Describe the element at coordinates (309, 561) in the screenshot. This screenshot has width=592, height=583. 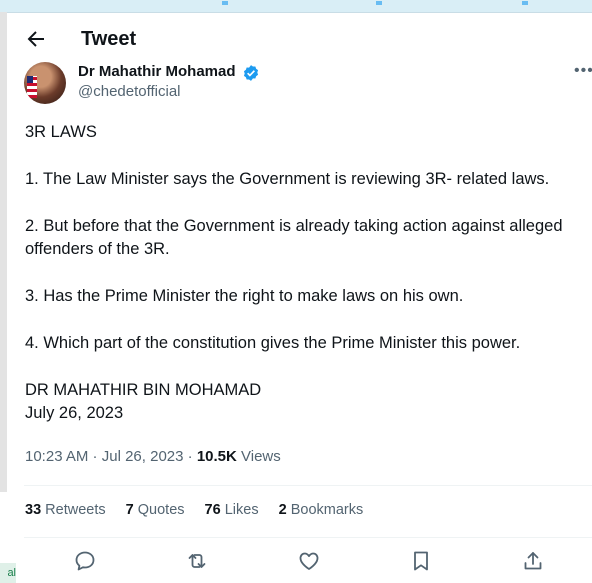
I see `like-icon` at that location.